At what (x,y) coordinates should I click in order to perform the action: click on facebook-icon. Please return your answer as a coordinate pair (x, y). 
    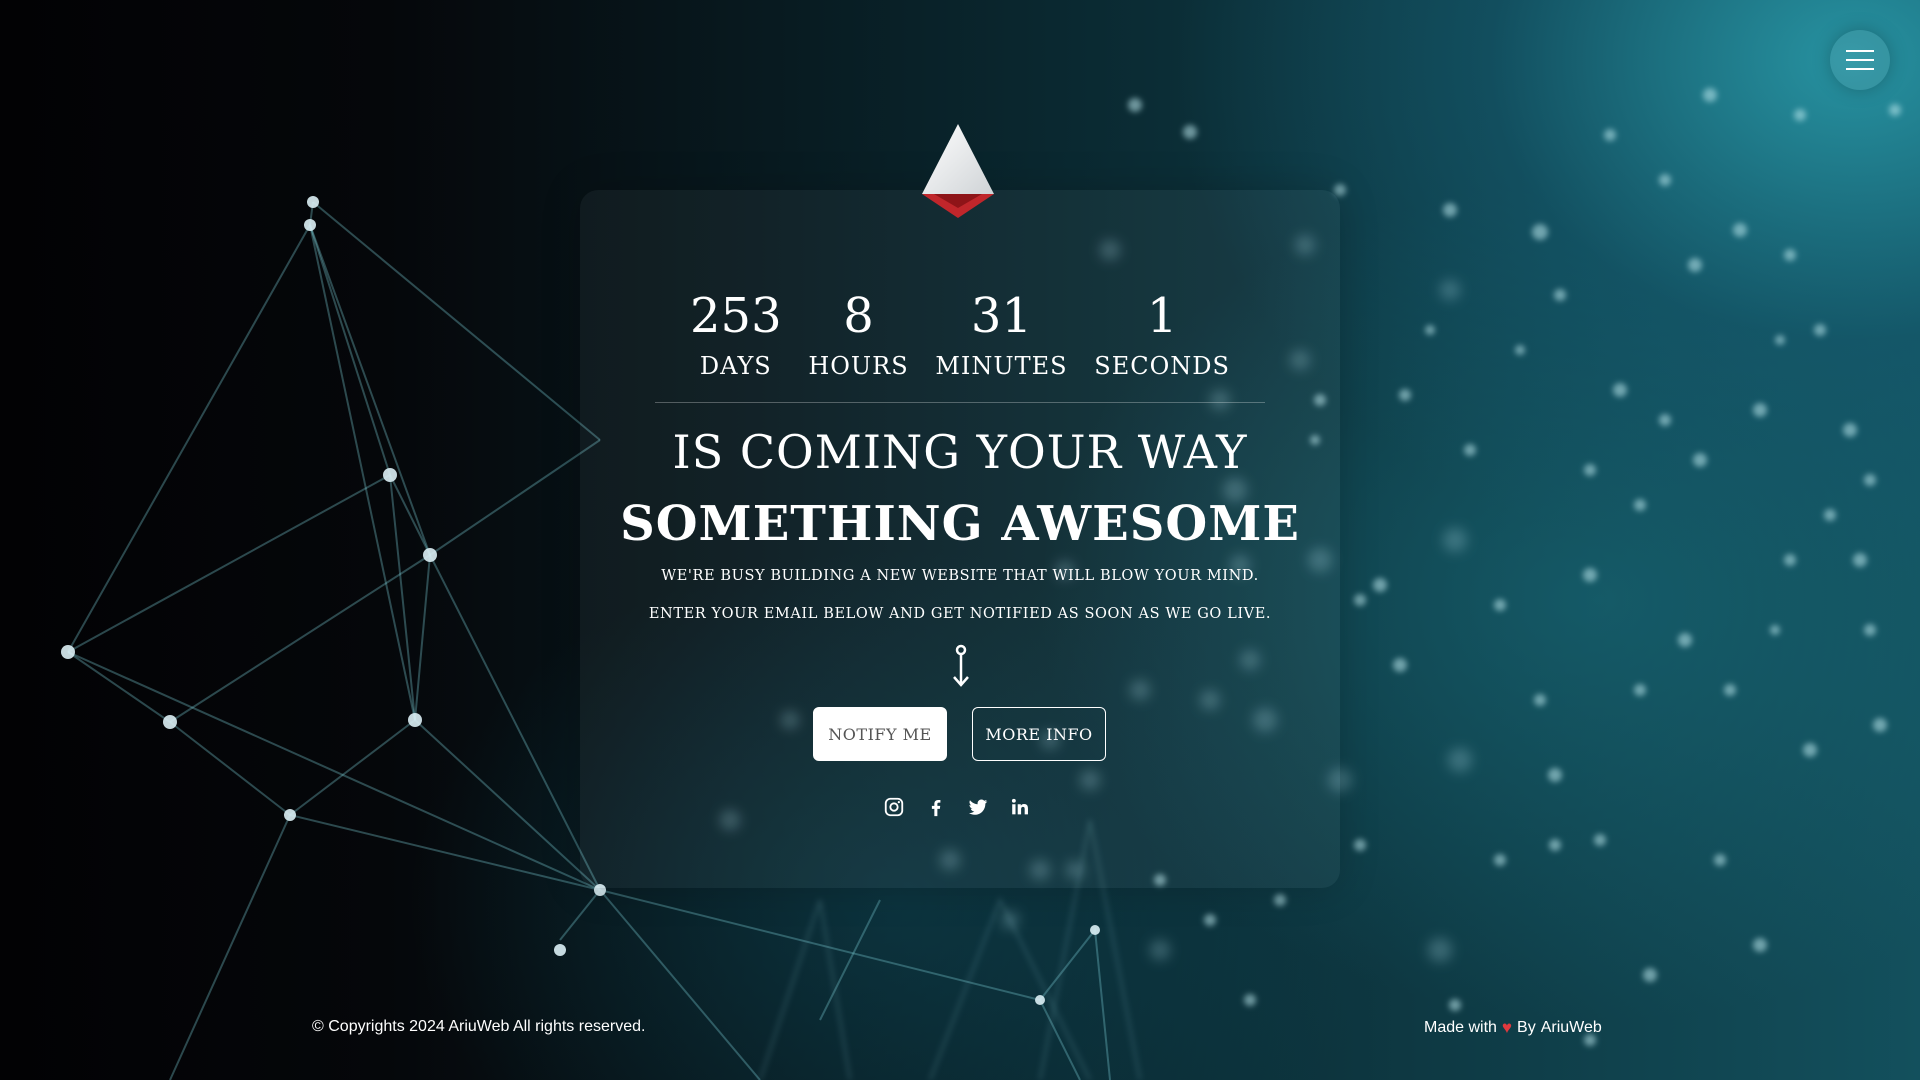
    Looking at the image, I should click on (936, 807).